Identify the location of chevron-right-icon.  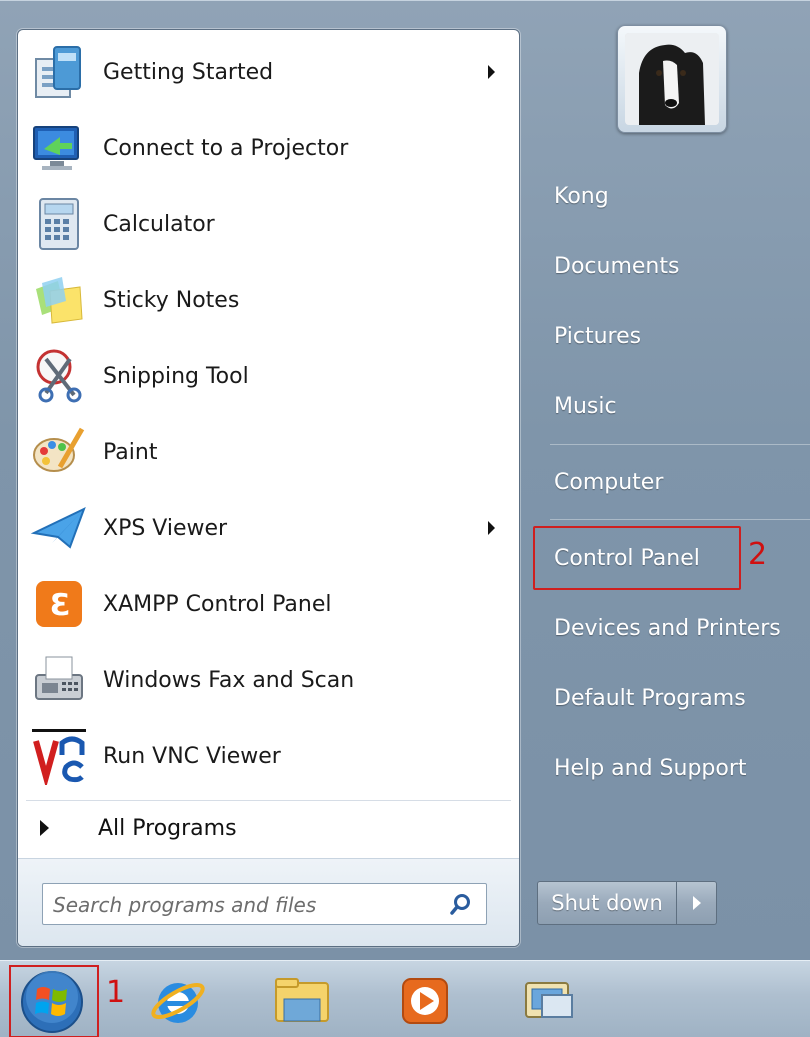
(696, 903).